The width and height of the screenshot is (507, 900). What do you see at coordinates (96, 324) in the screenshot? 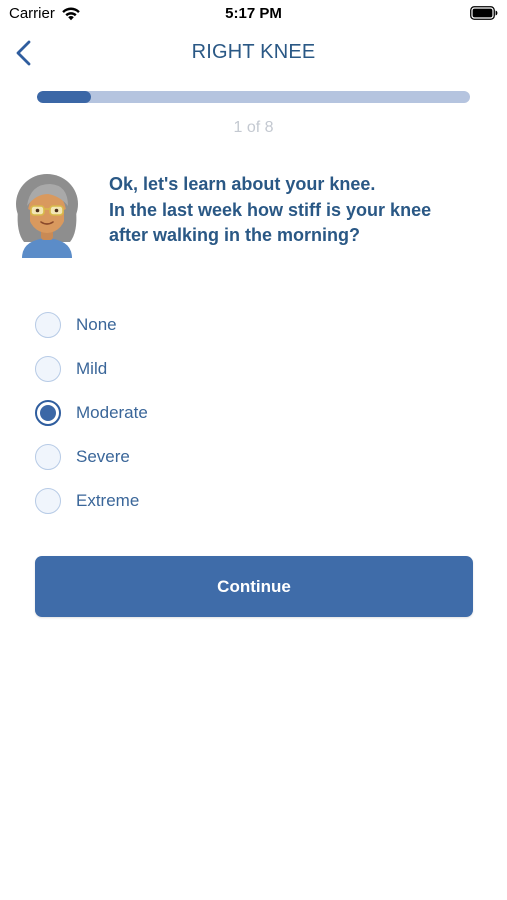
I see `option-label: None` at bounding box center [96, 324].